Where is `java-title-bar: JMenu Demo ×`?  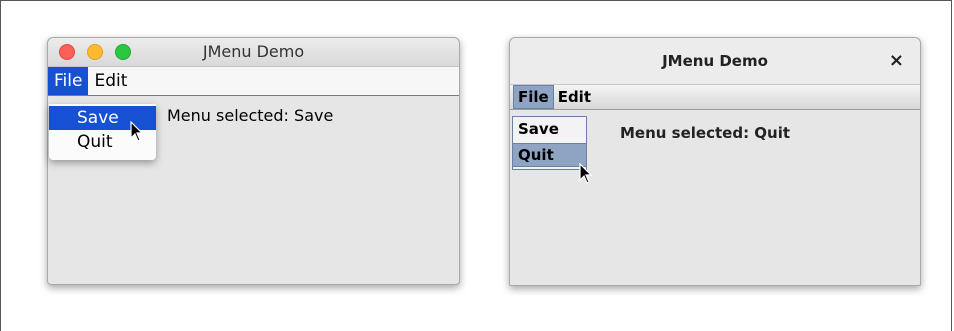 java-title-bar: JMenu Demo × is located at coordinates (715, 61).